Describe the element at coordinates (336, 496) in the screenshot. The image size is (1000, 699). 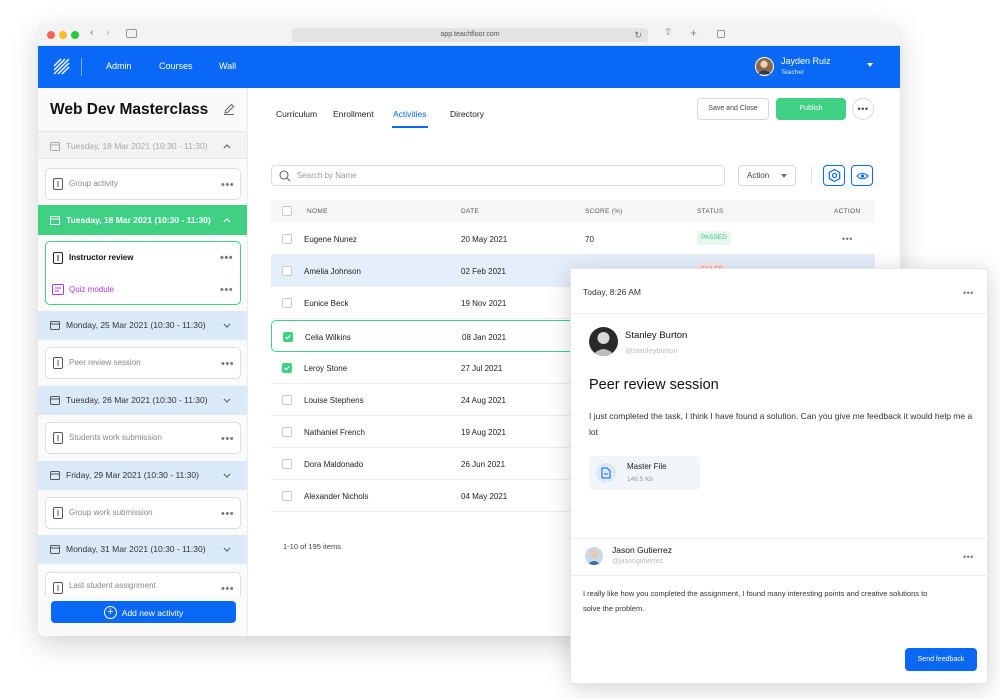
I see `cell-name: Alexander Nichols` at that location.